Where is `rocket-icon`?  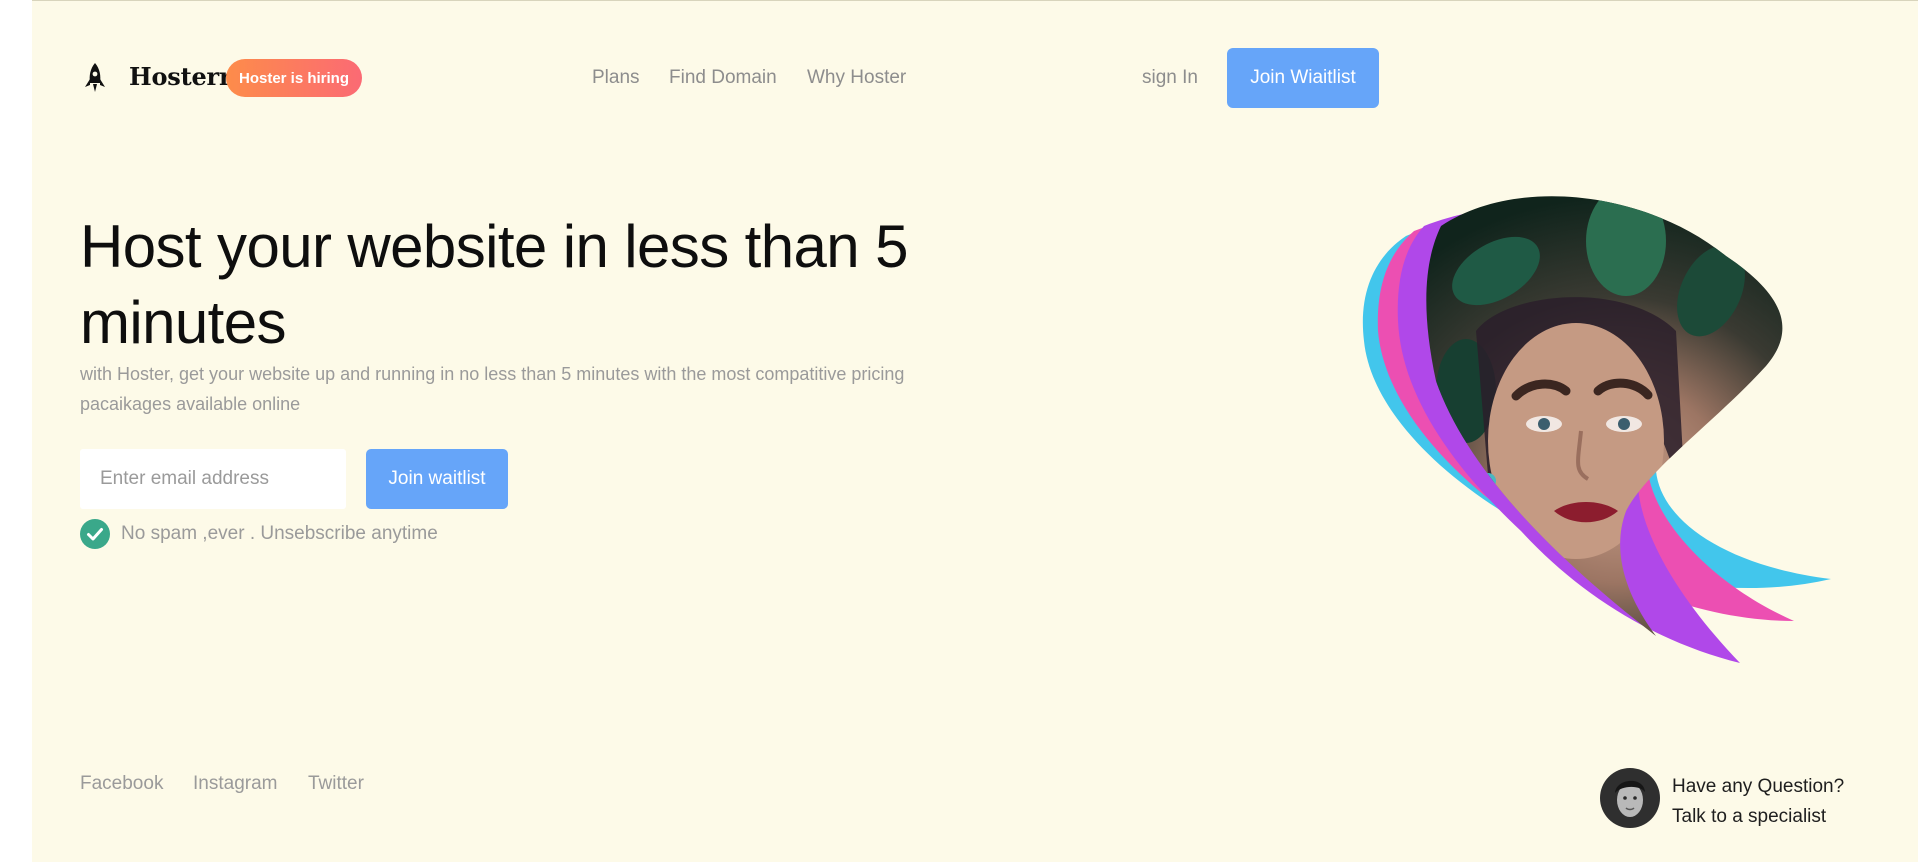
rocket-icon is located at coordinates (95, 78).